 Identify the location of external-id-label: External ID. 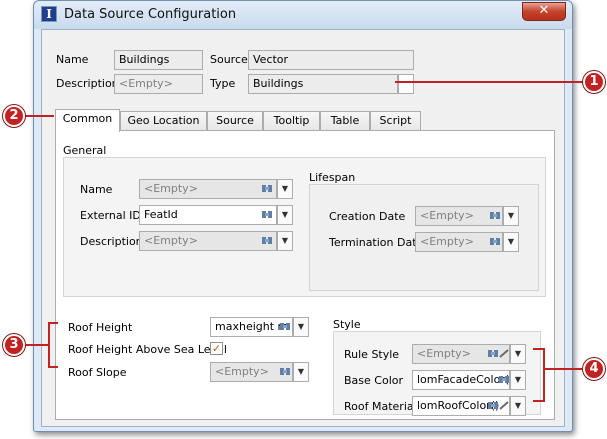
(110, 215).